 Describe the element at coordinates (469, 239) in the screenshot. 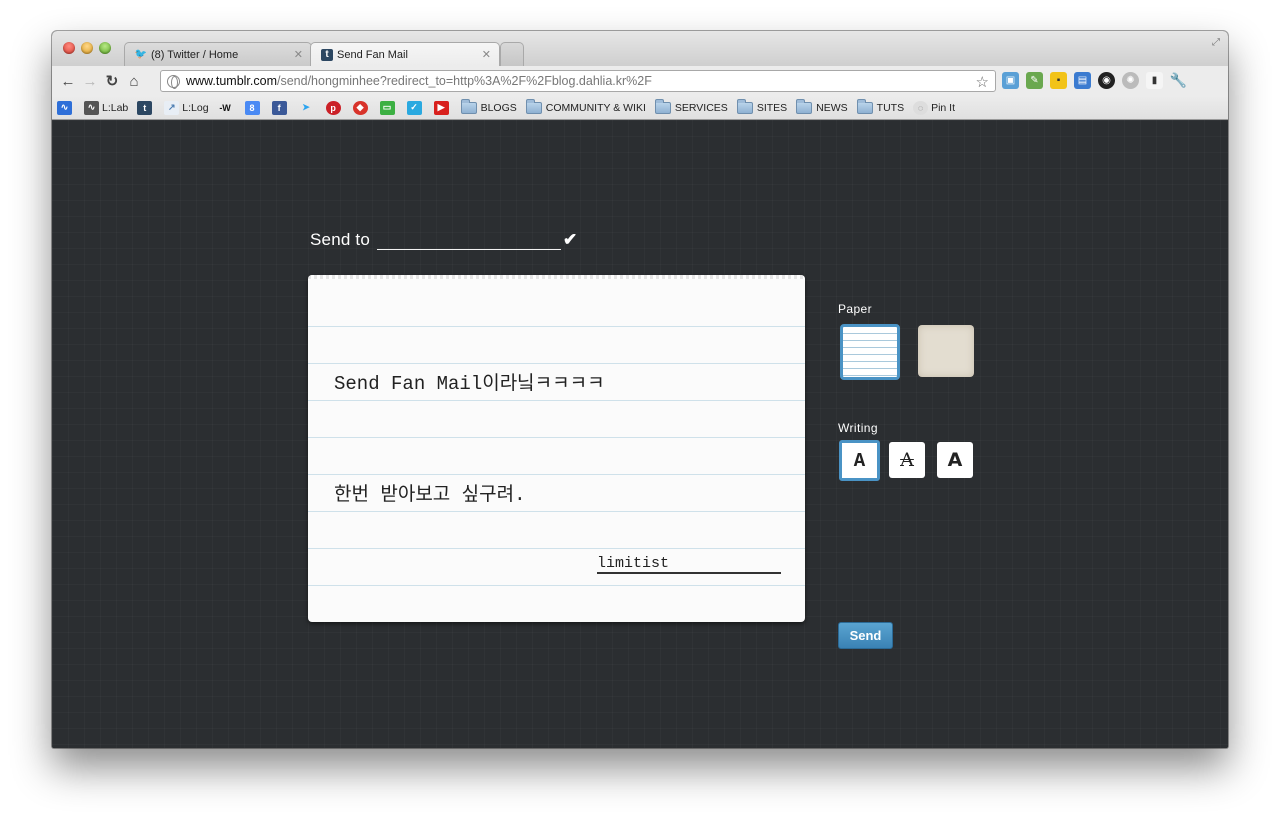

I see `recipient-input` at that location.